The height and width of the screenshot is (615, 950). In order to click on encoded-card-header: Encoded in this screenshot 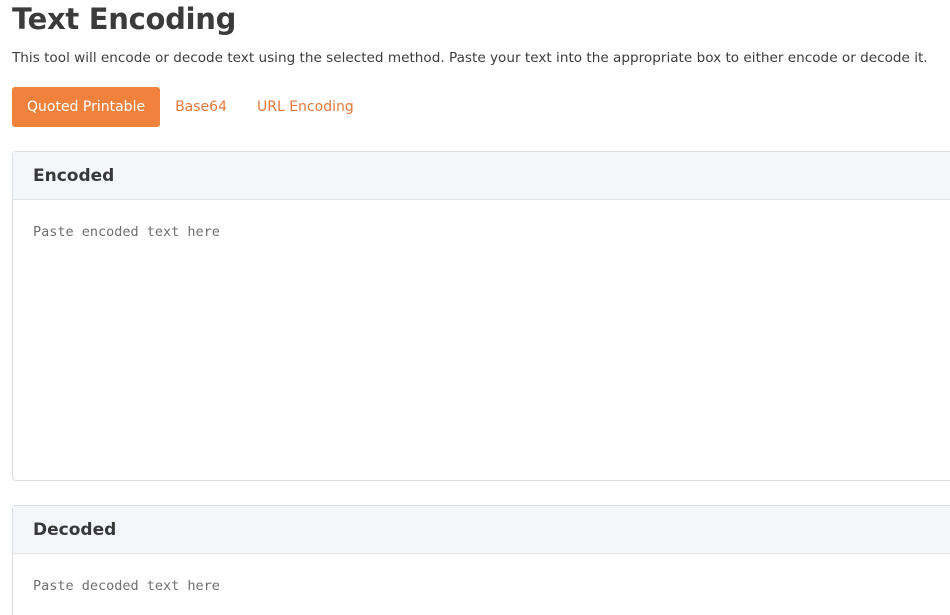, I will do `click(481, 176)`.